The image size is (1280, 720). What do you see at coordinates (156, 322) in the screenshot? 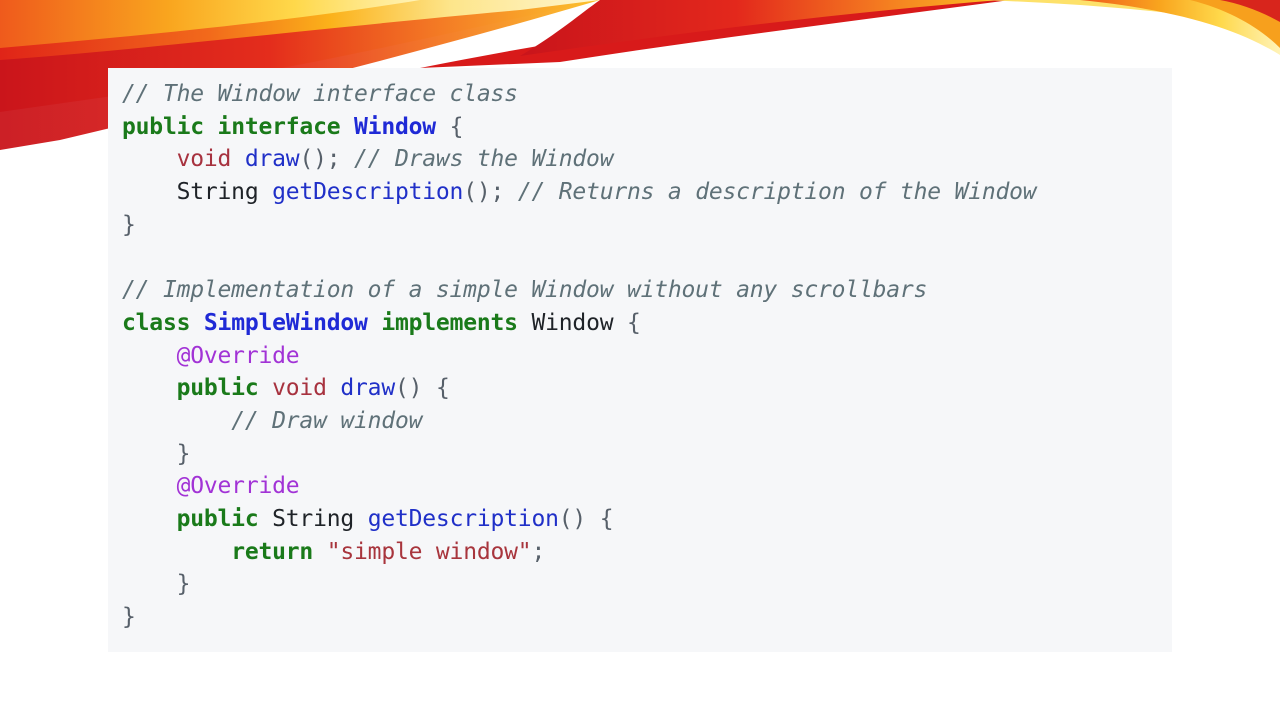
I see `keyword-class: class` at bounding box center [156, 322].